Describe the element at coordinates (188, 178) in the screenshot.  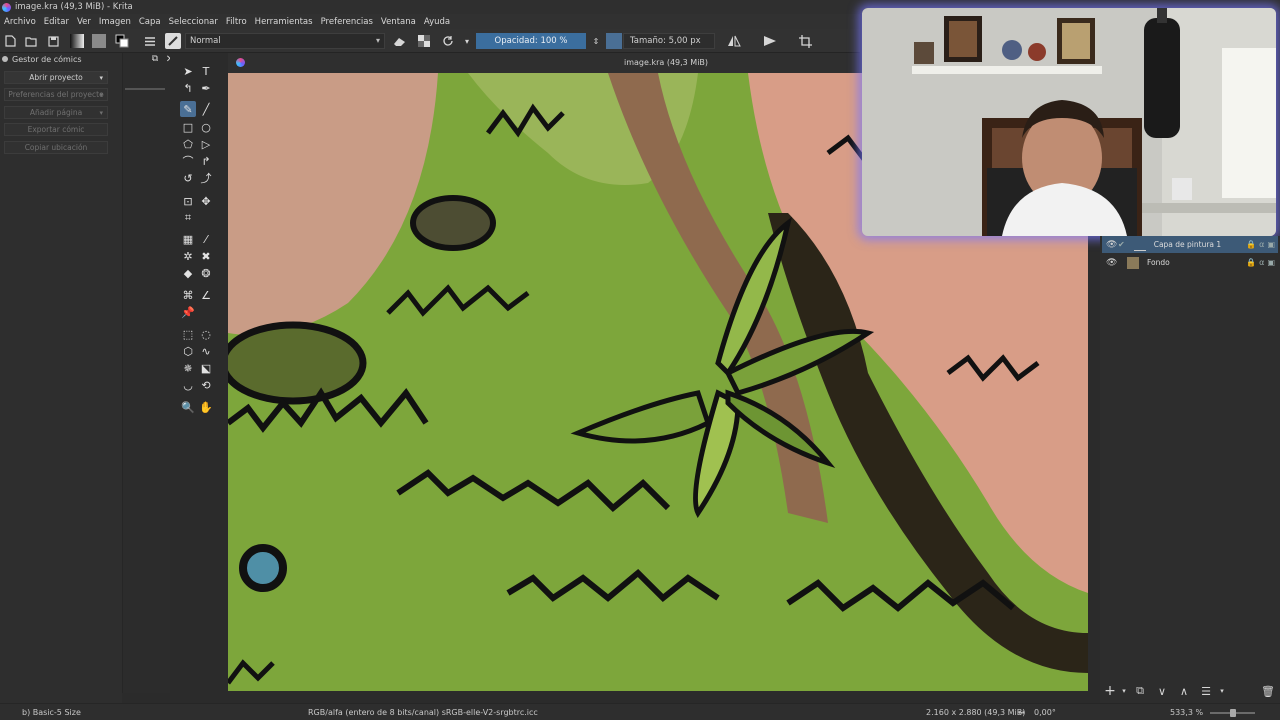
I see `dynamic-brush-icon: ↺` at that location.